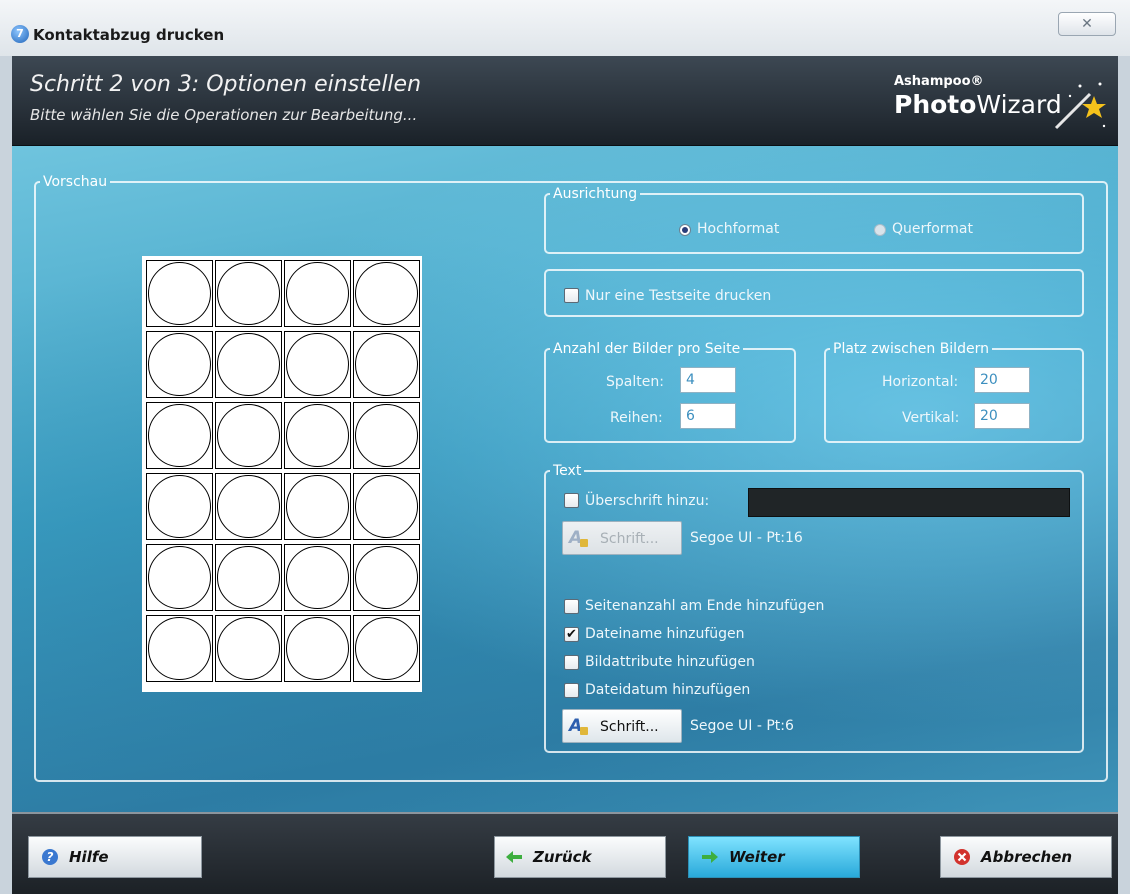  Describe the element at coordinates (757, 857) in the screenshot. I see `next-label: Weiter` at that location.